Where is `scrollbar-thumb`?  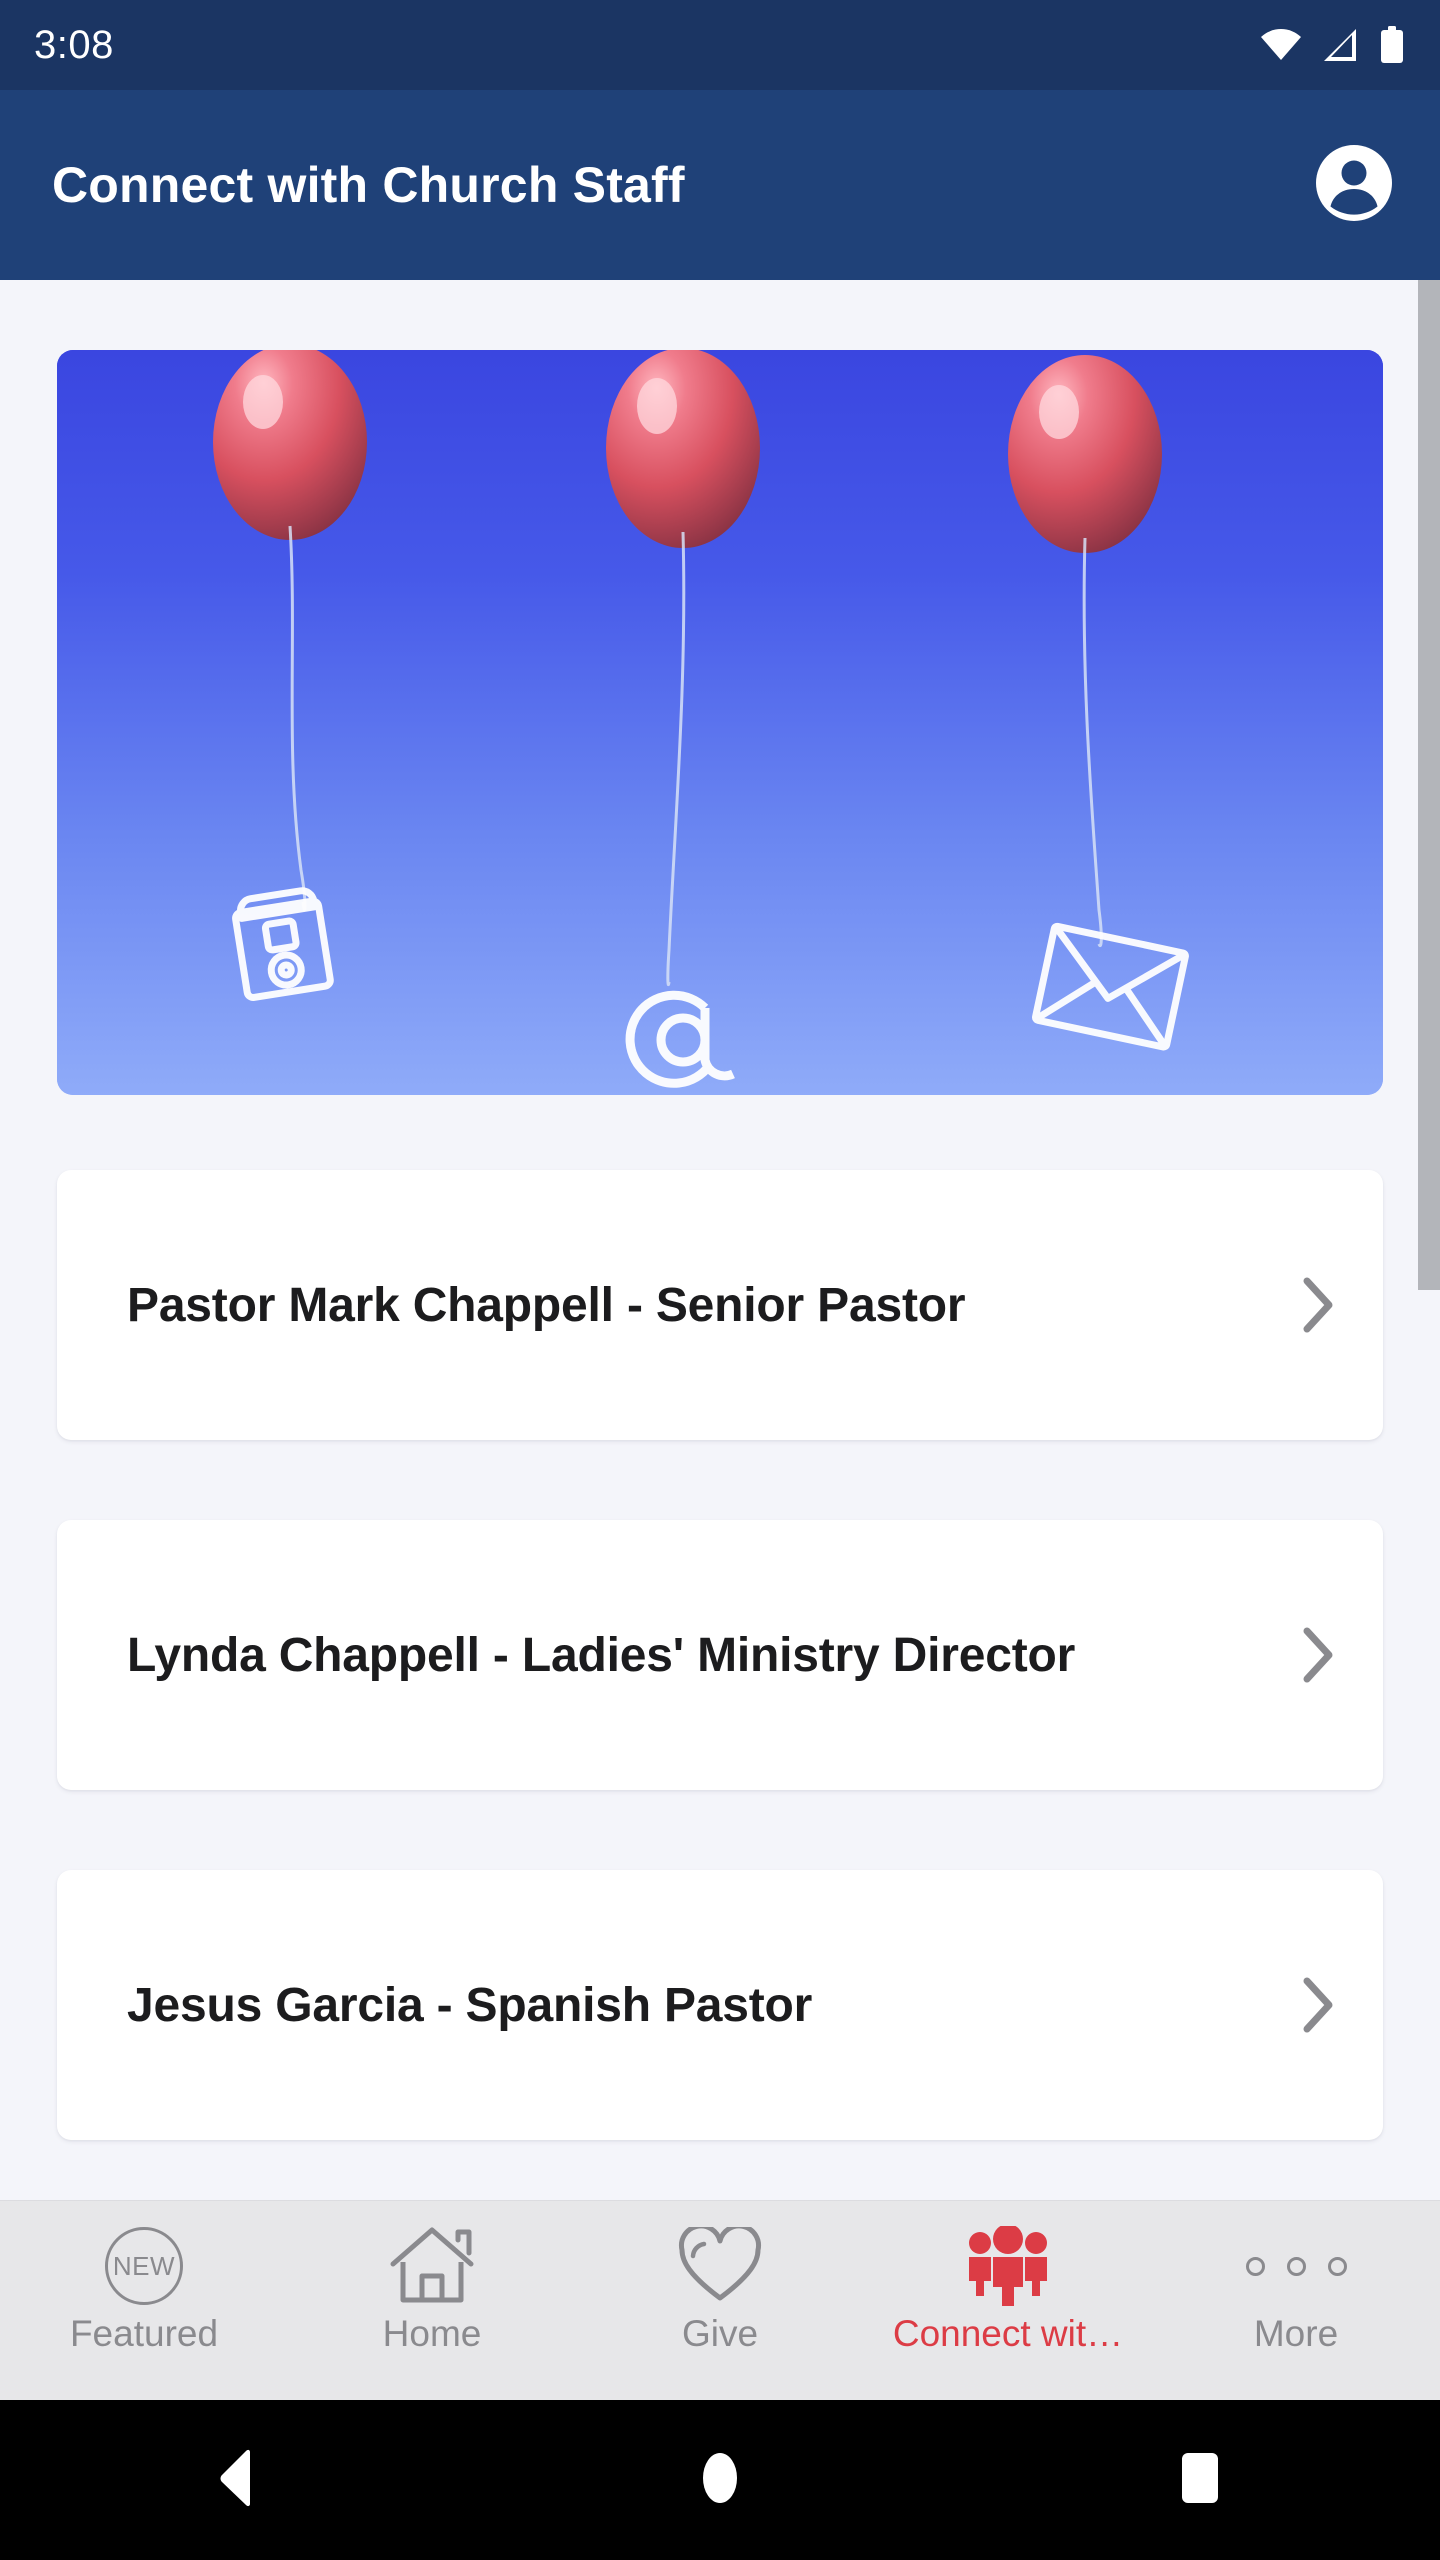 scrollbar-thumb is located at coordinates (1429, 785).